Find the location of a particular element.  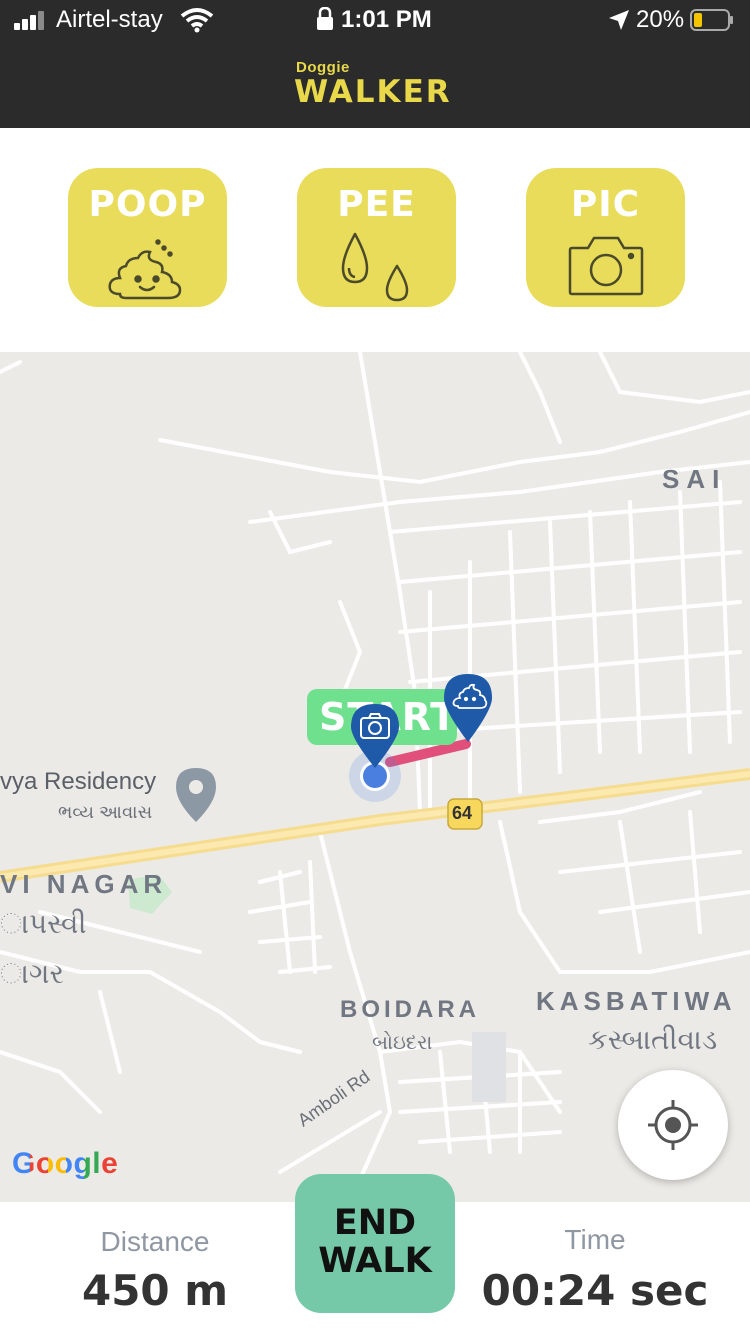

poop-button-label: POOP is located at coordinates (147, 204).